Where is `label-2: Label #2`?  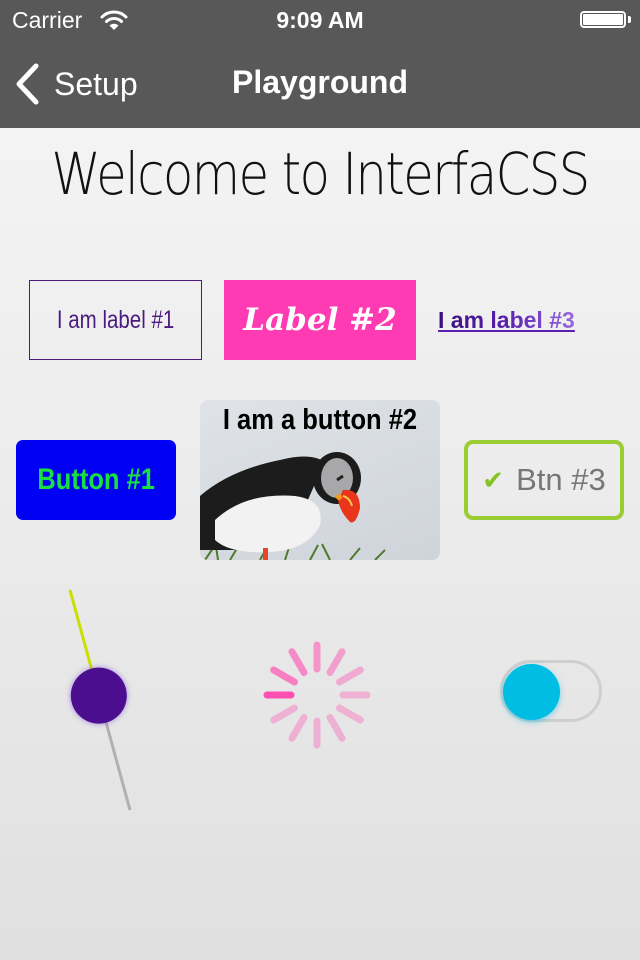 label-2: Label #2 is located at coordinates (320, 320).